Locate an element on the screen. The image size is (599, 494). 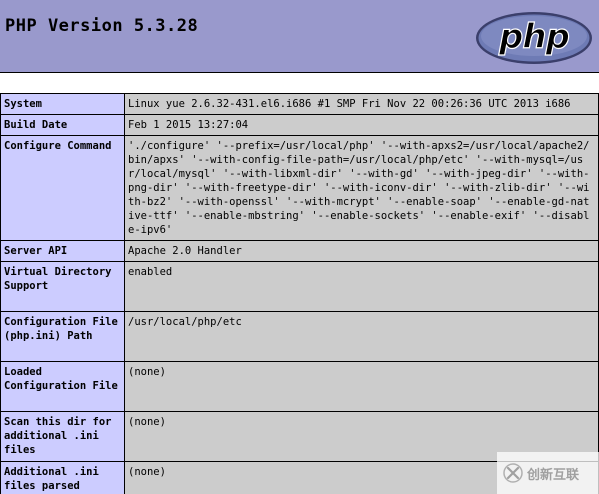
watermark: 创新互联 is located at coordinates (548, 473).